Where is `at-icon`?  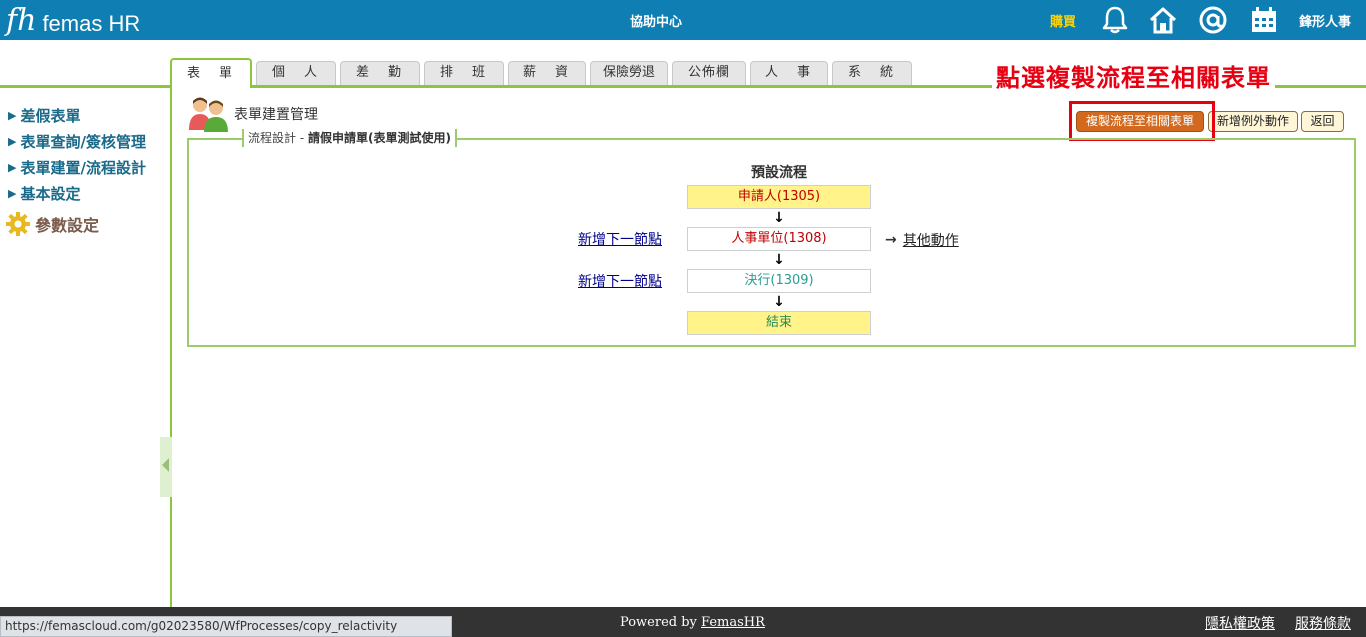 at-icon is located at coordinates (1213, 20).